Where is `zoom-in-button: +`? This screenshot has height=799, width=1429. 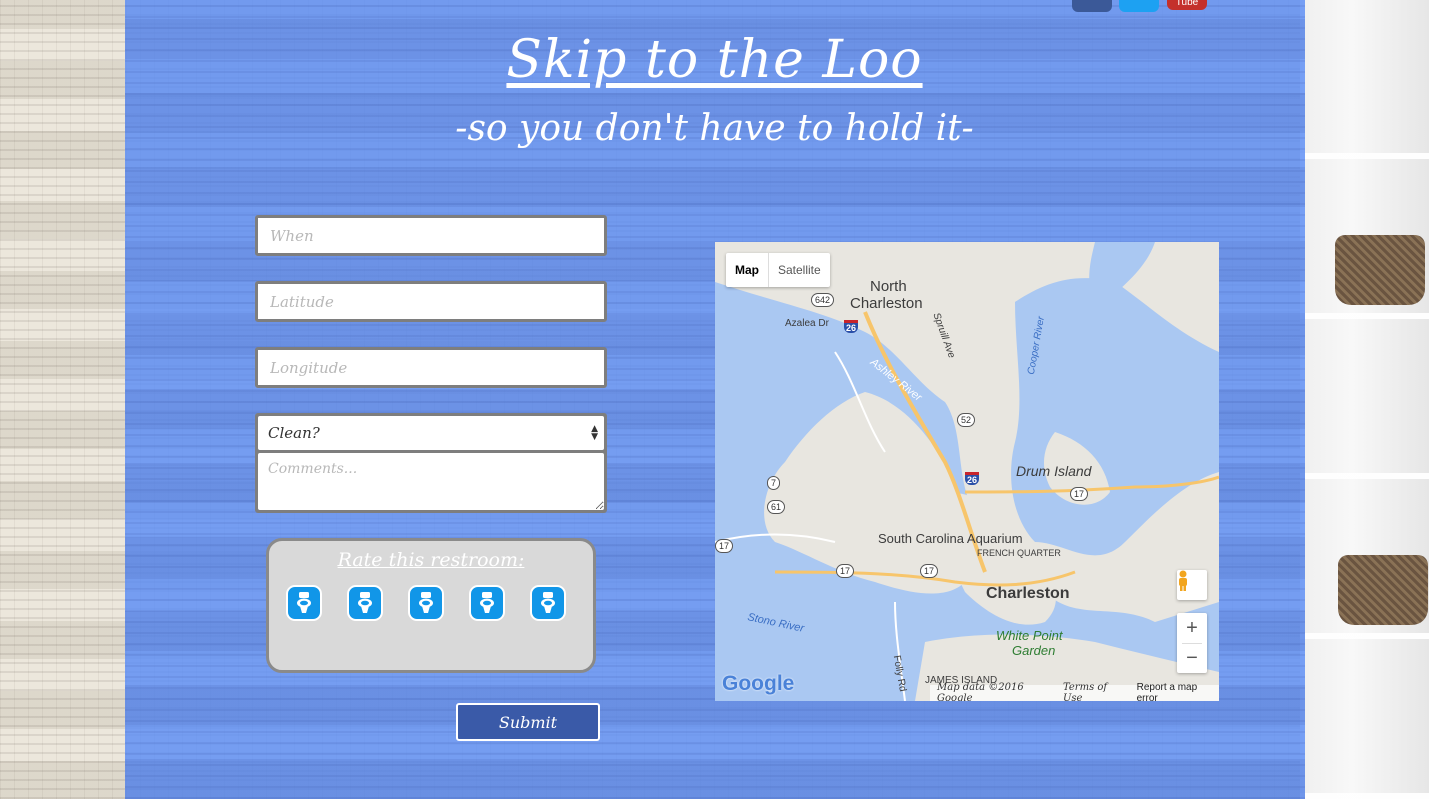
zoom-in-button: + is located at coordinates (1192, 628).